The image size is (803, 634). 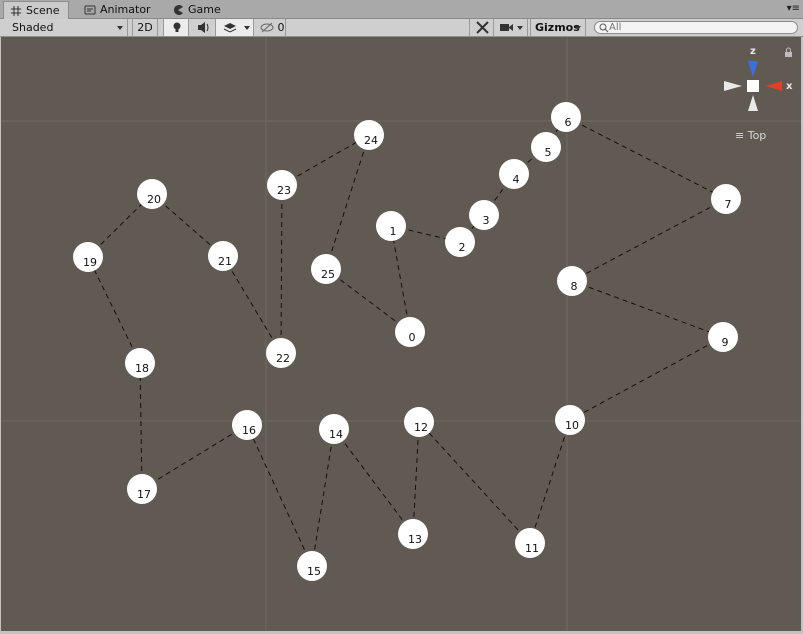 I want to click on node-label: 3, so click(x=486, y=220).